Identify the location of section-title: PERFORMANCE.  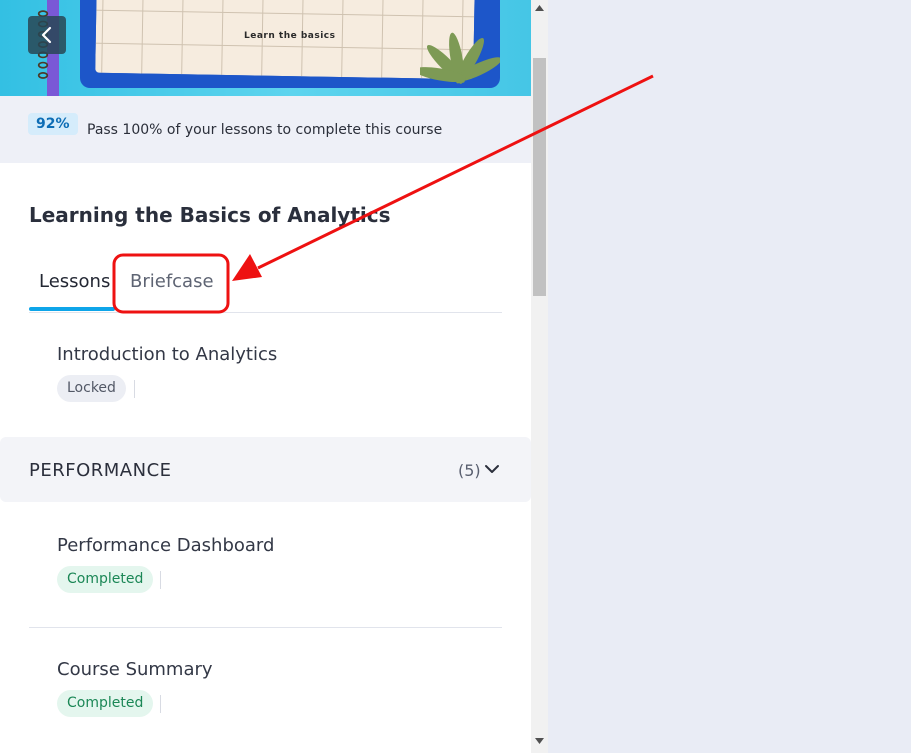
(100, 470).